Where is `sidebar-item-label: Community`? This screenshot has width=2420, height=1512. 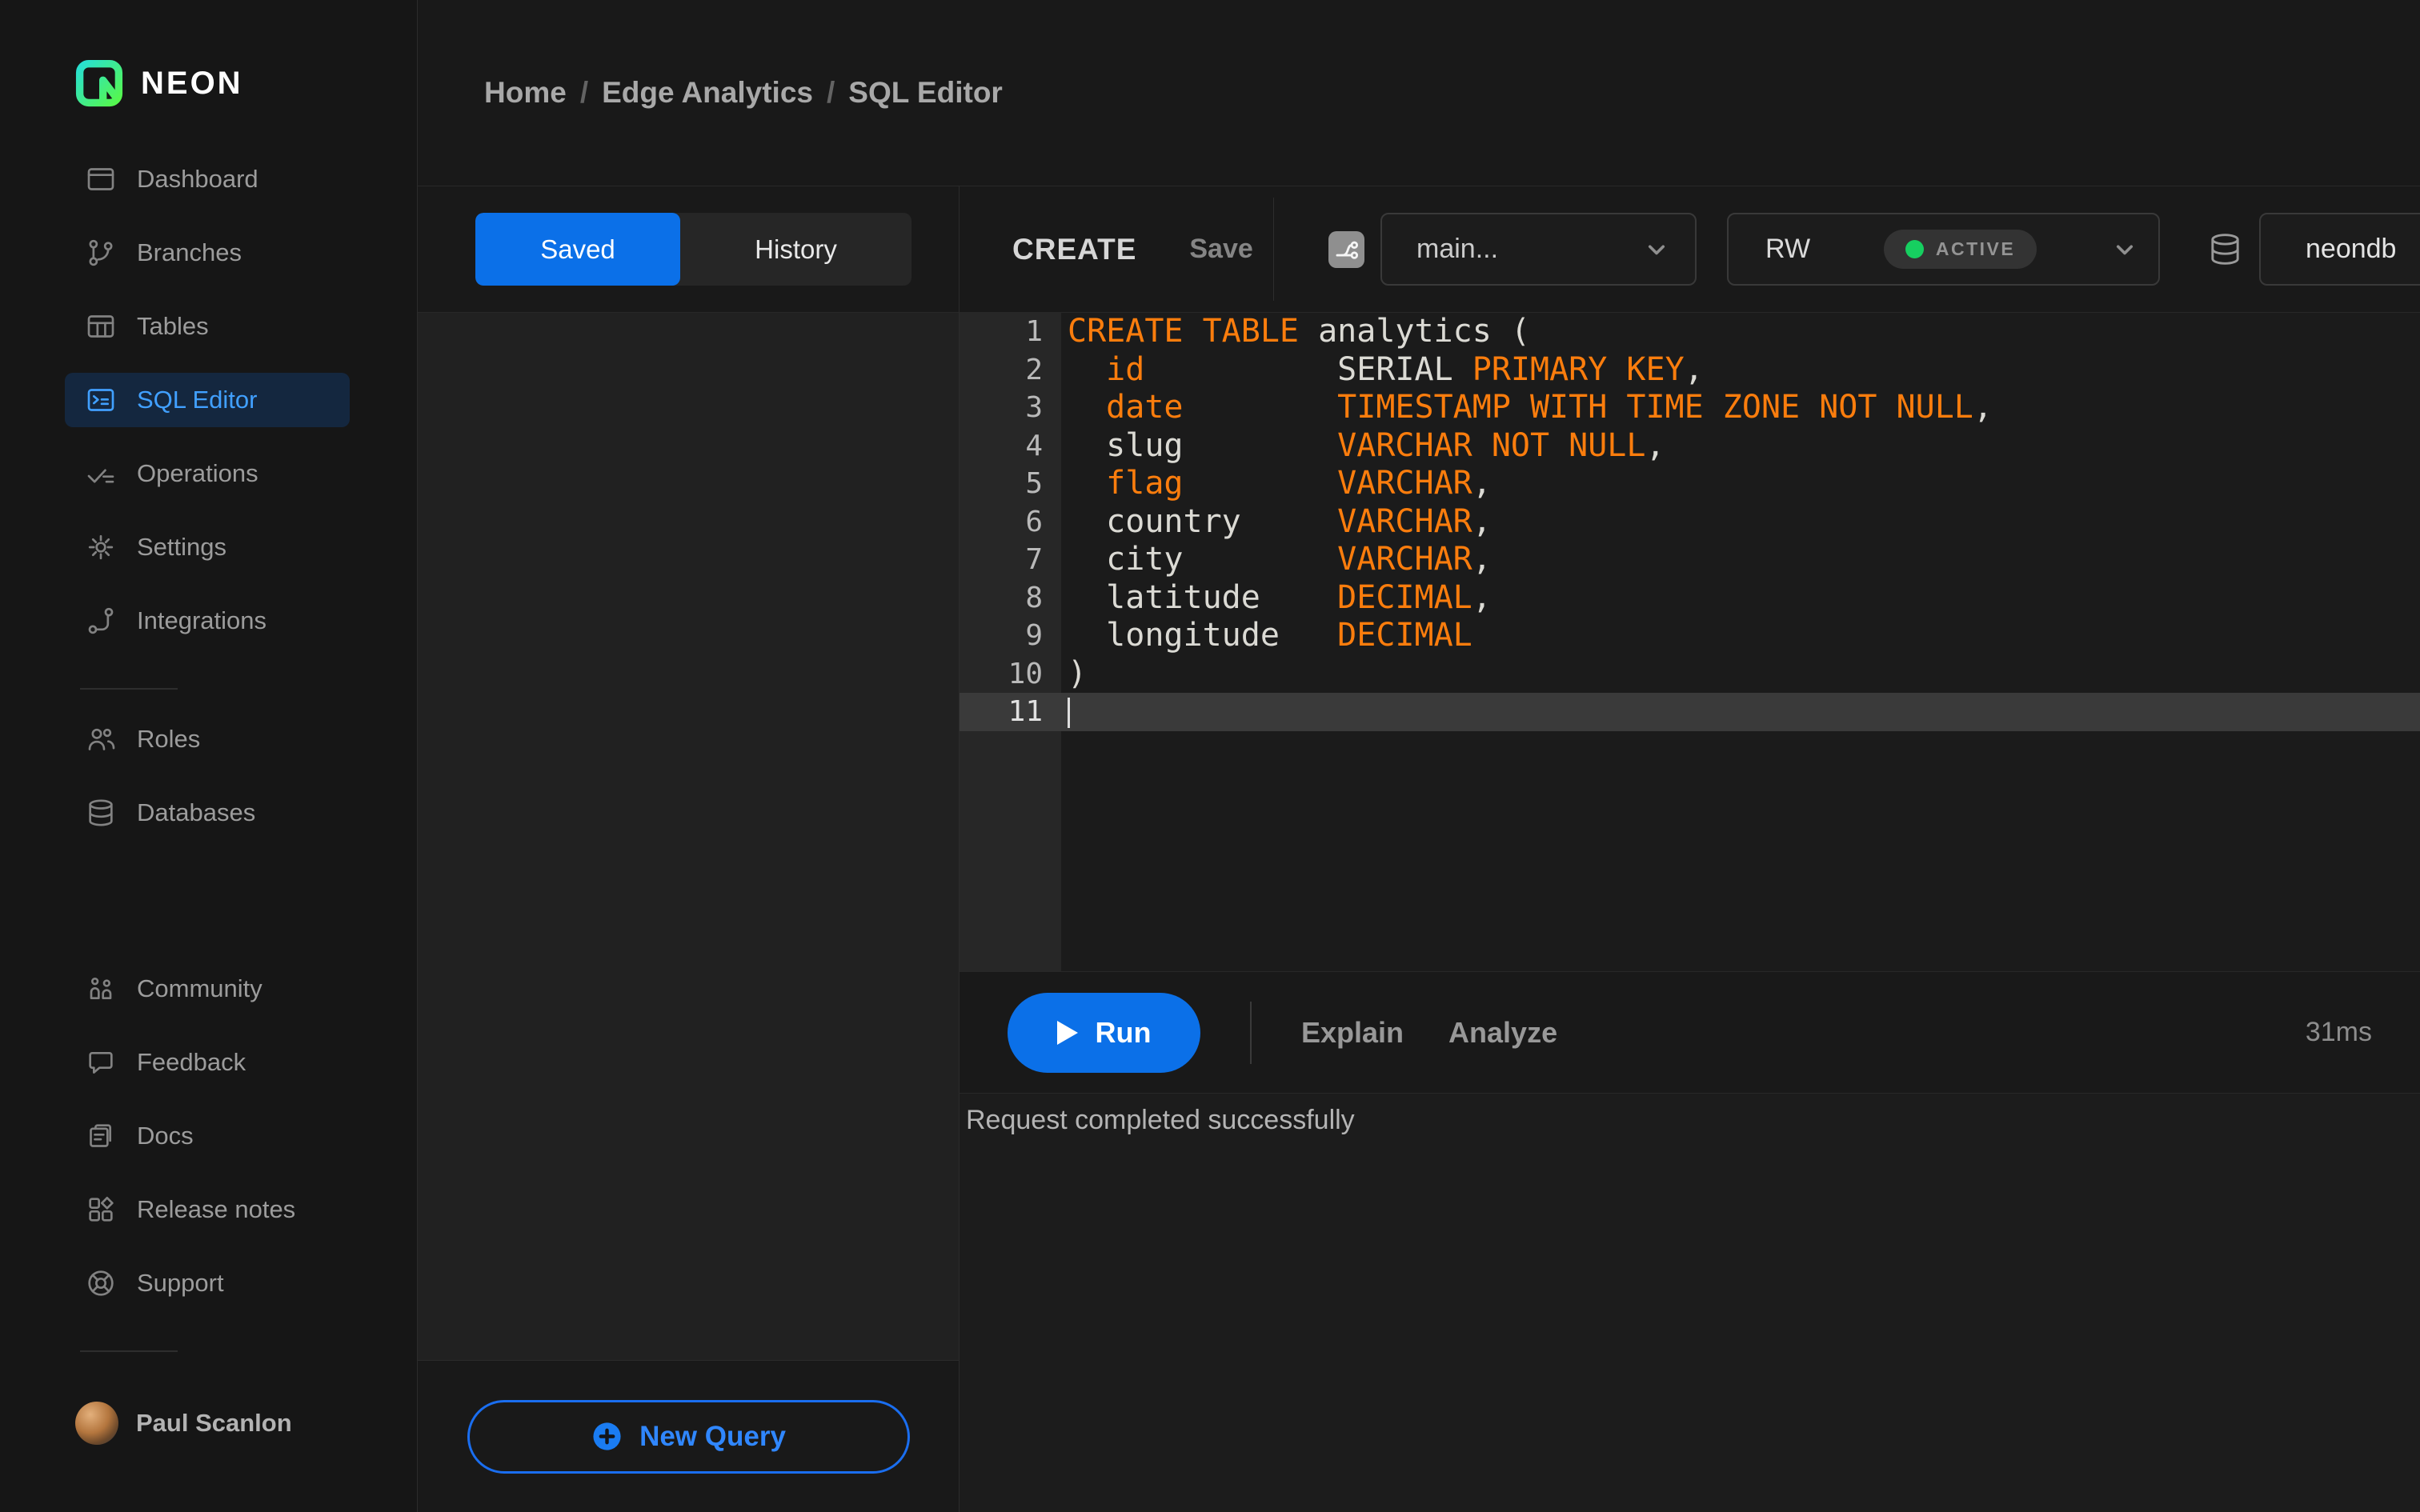 sidebar-item-label: Community is located at coordinates (199, 988).